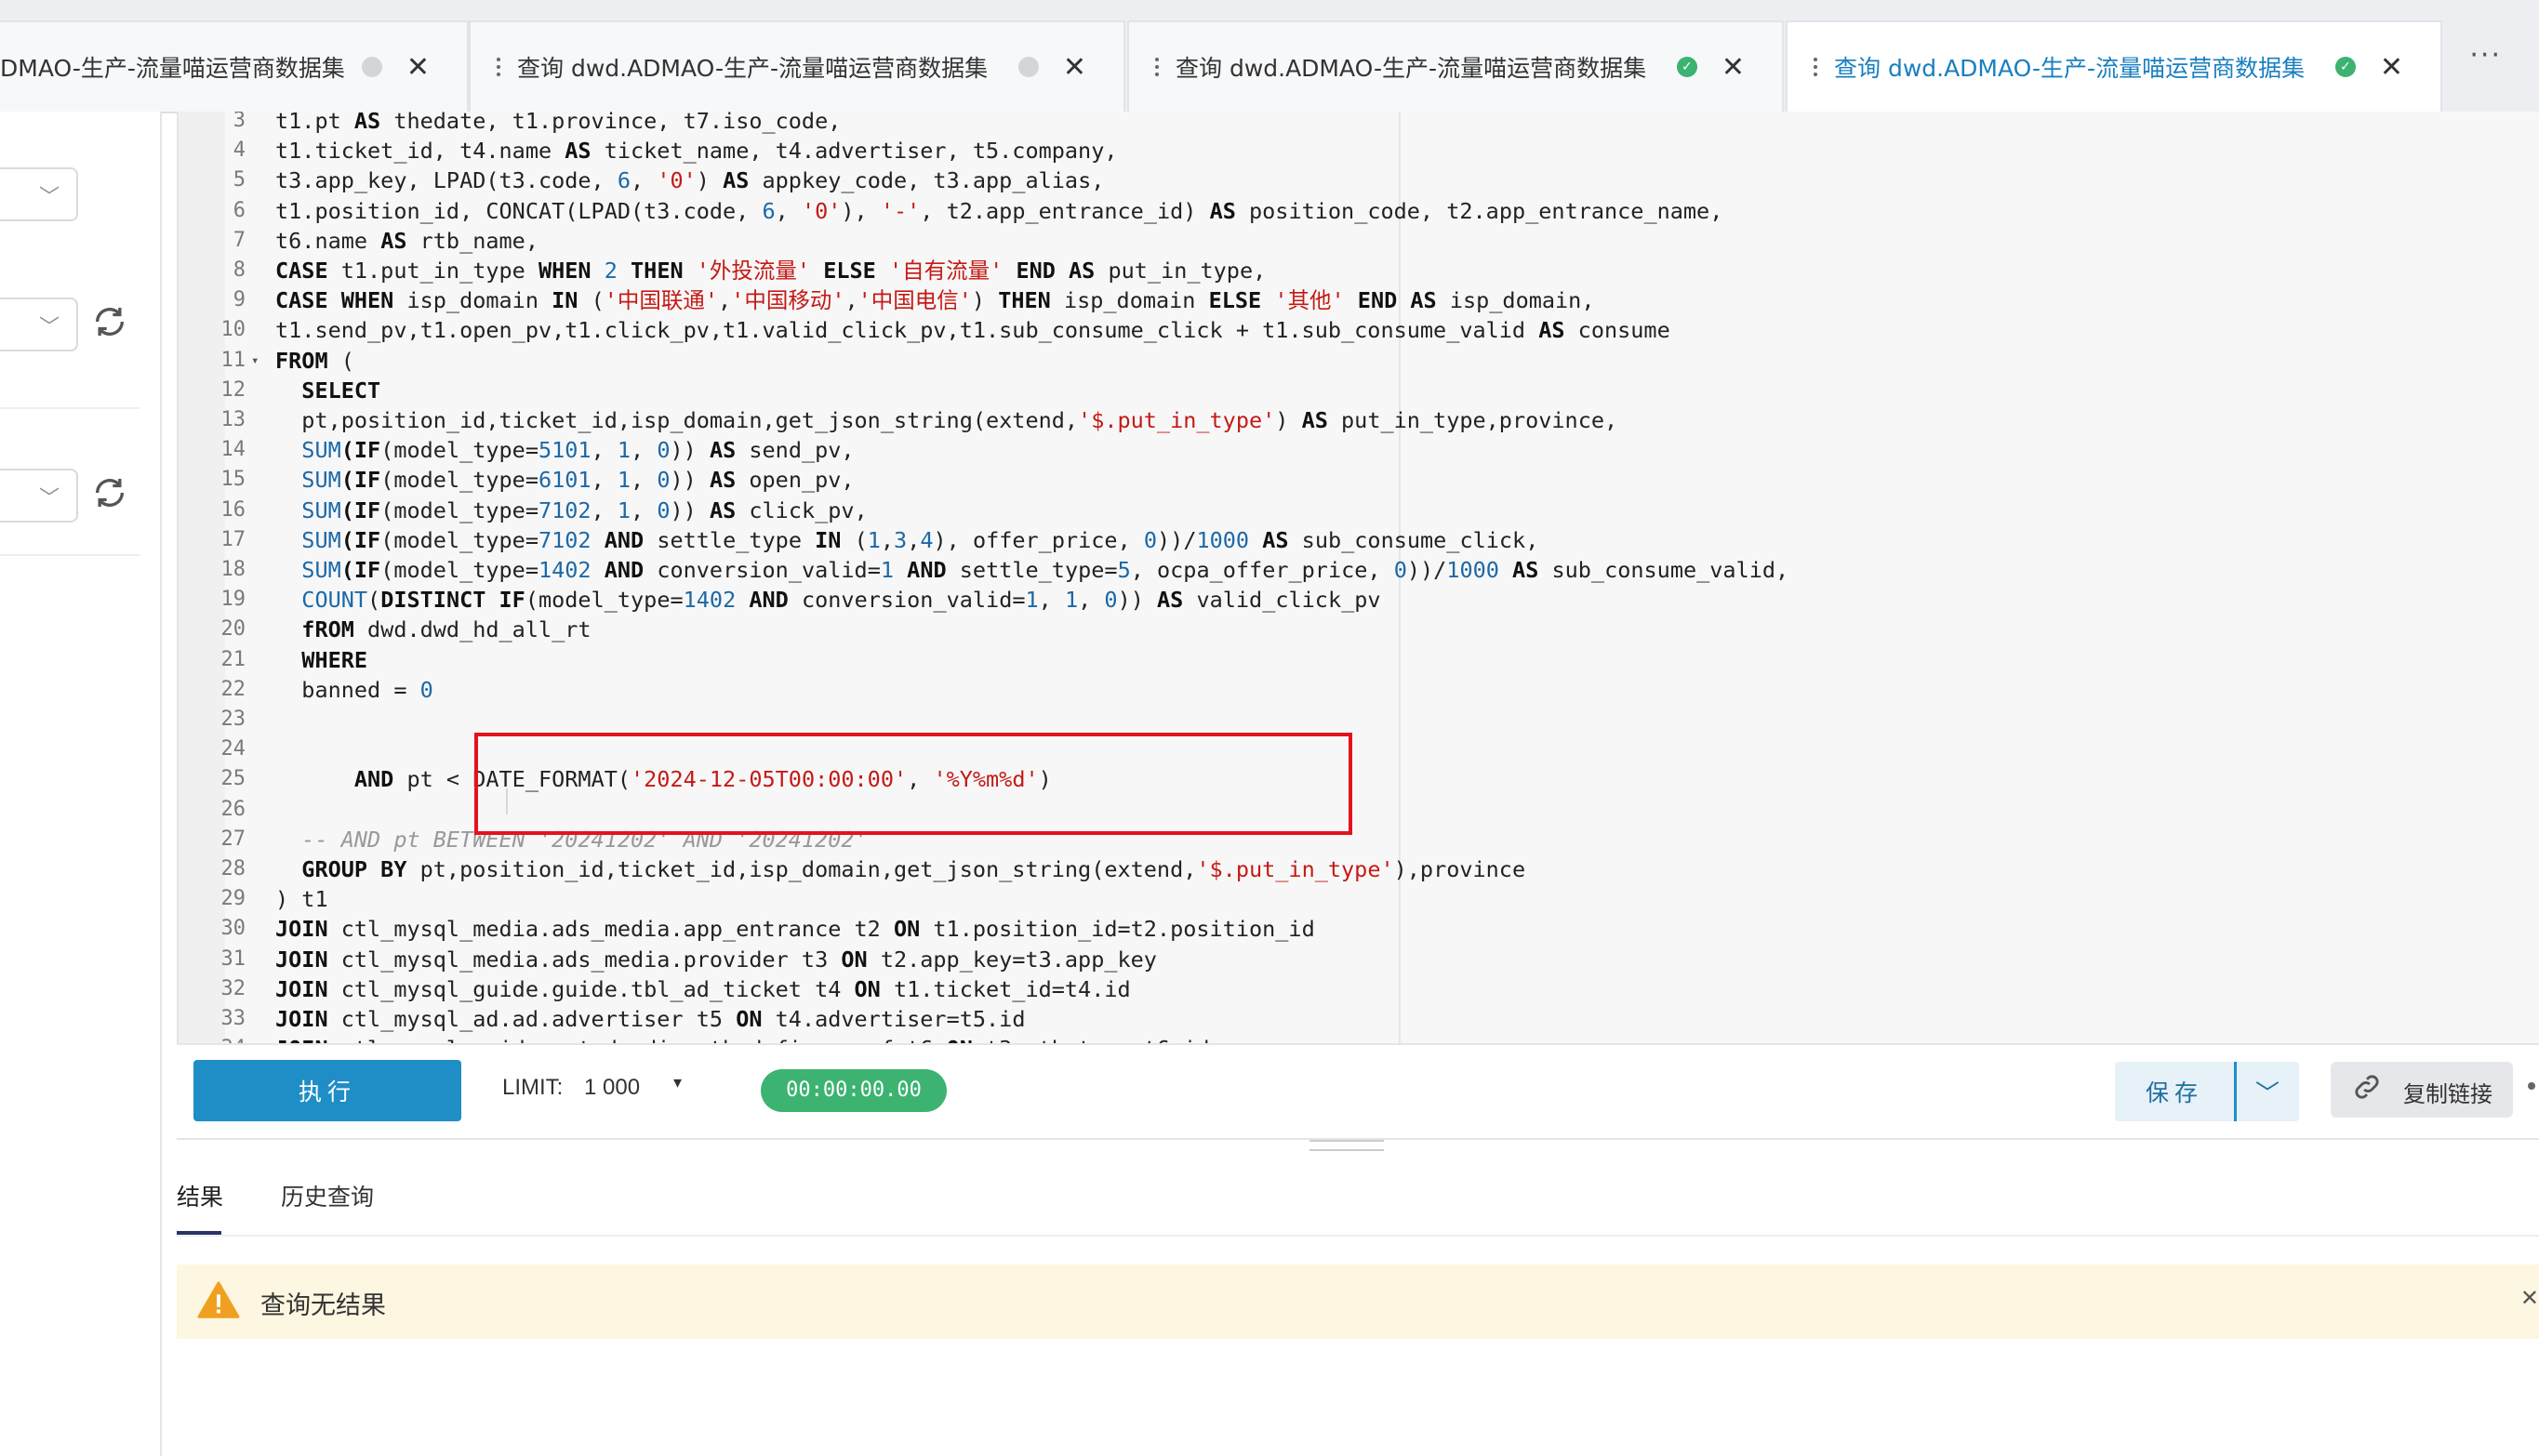 This screenshot has width=2539, height=1456. Describe the element at coordinates (854, 1090) in the screenshot. I see `execution-timer: 00:00:00.00` at that location.